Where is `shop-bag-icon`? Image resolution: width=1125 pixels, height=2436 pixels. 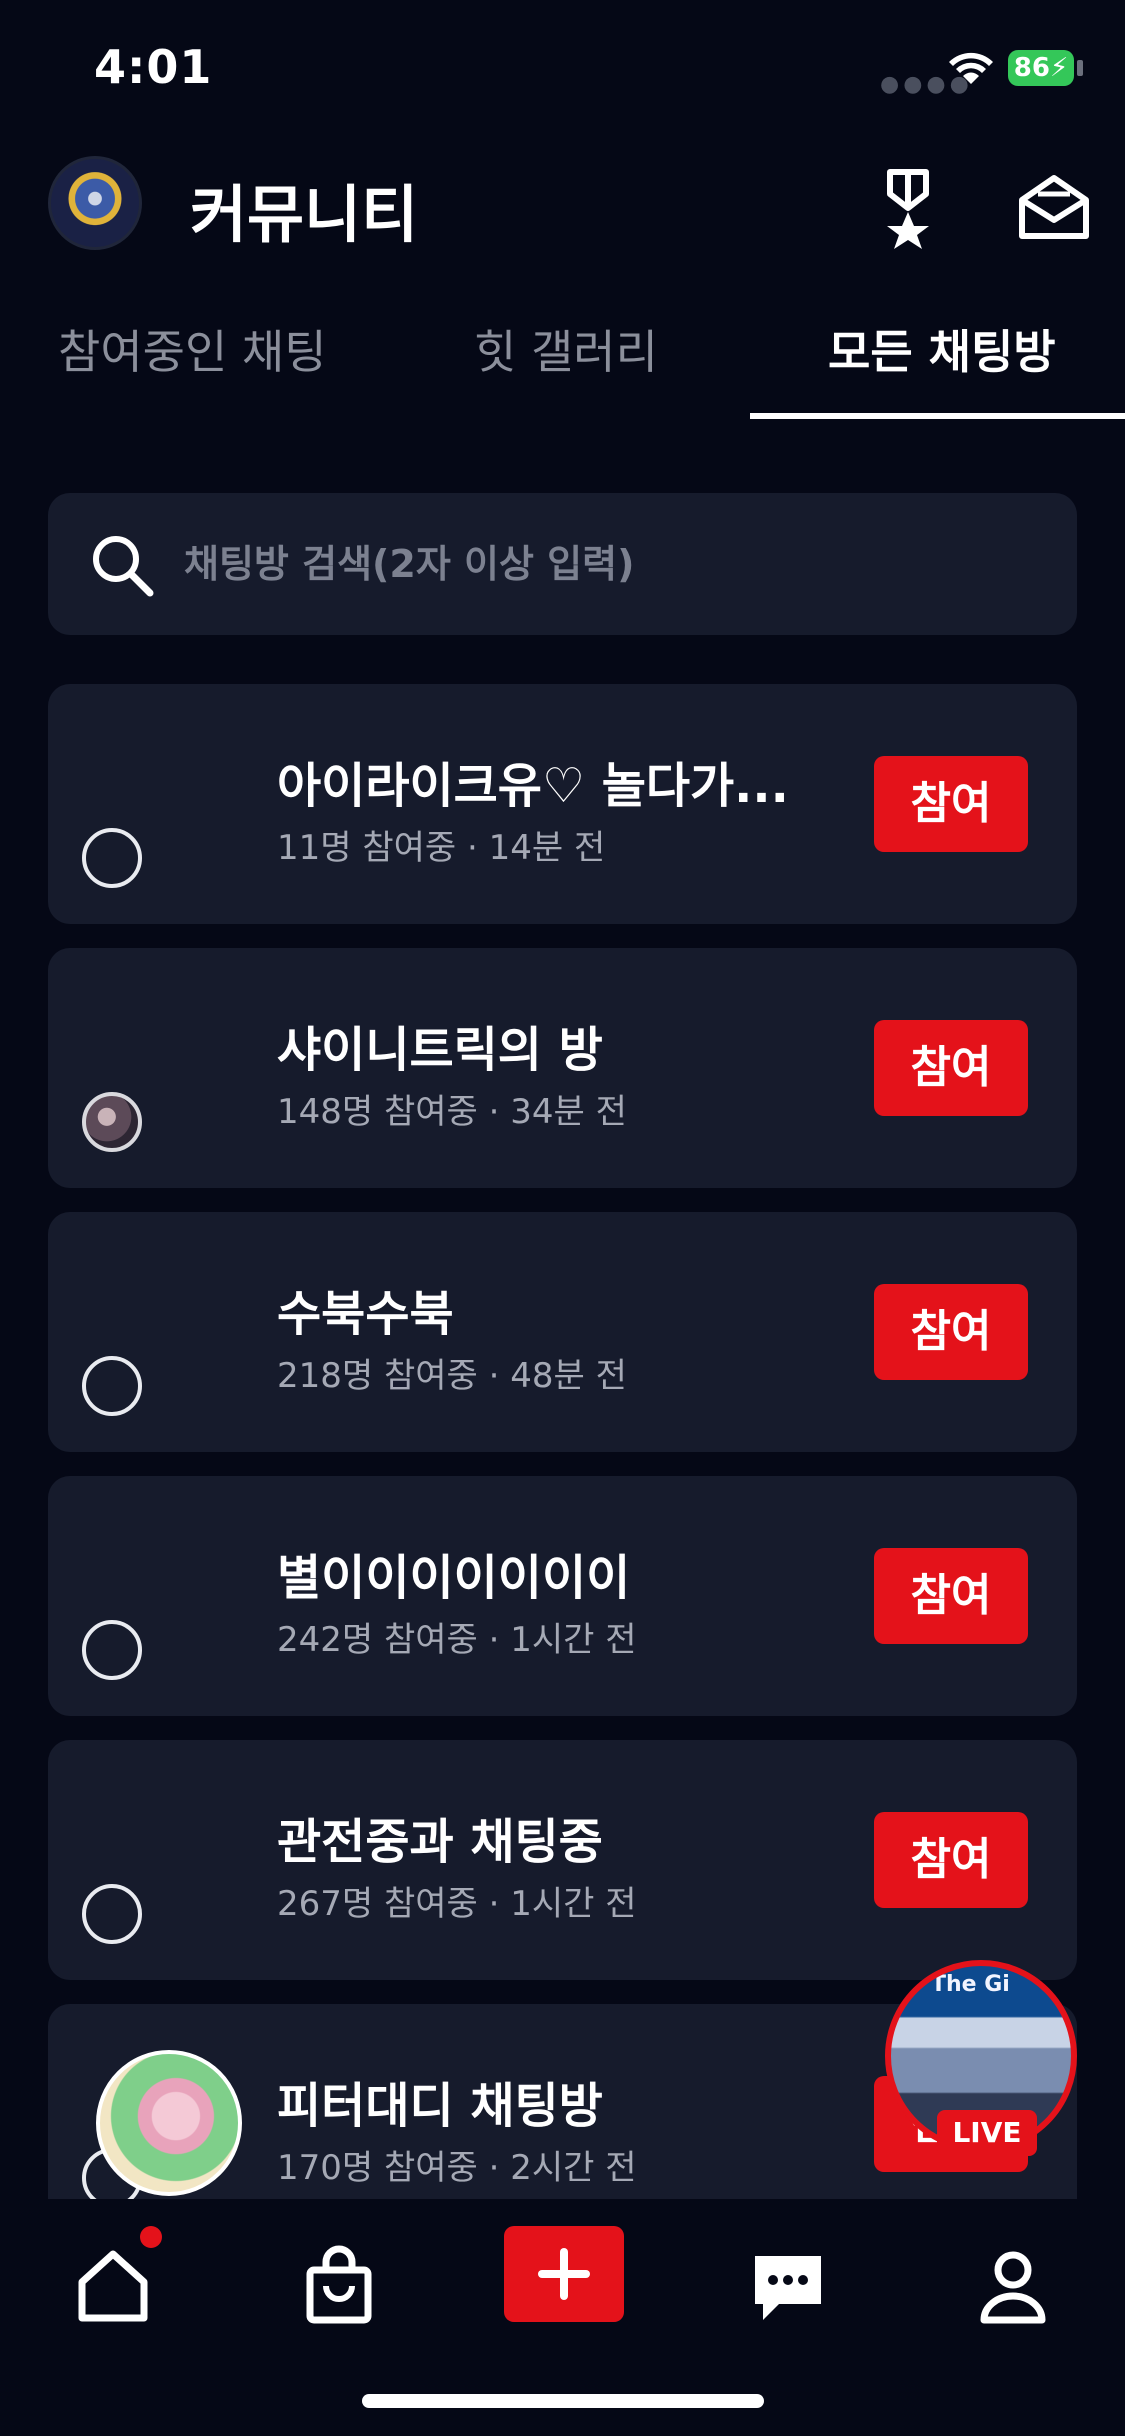 shop-bag-icon is located at coordinates (339, 2285).